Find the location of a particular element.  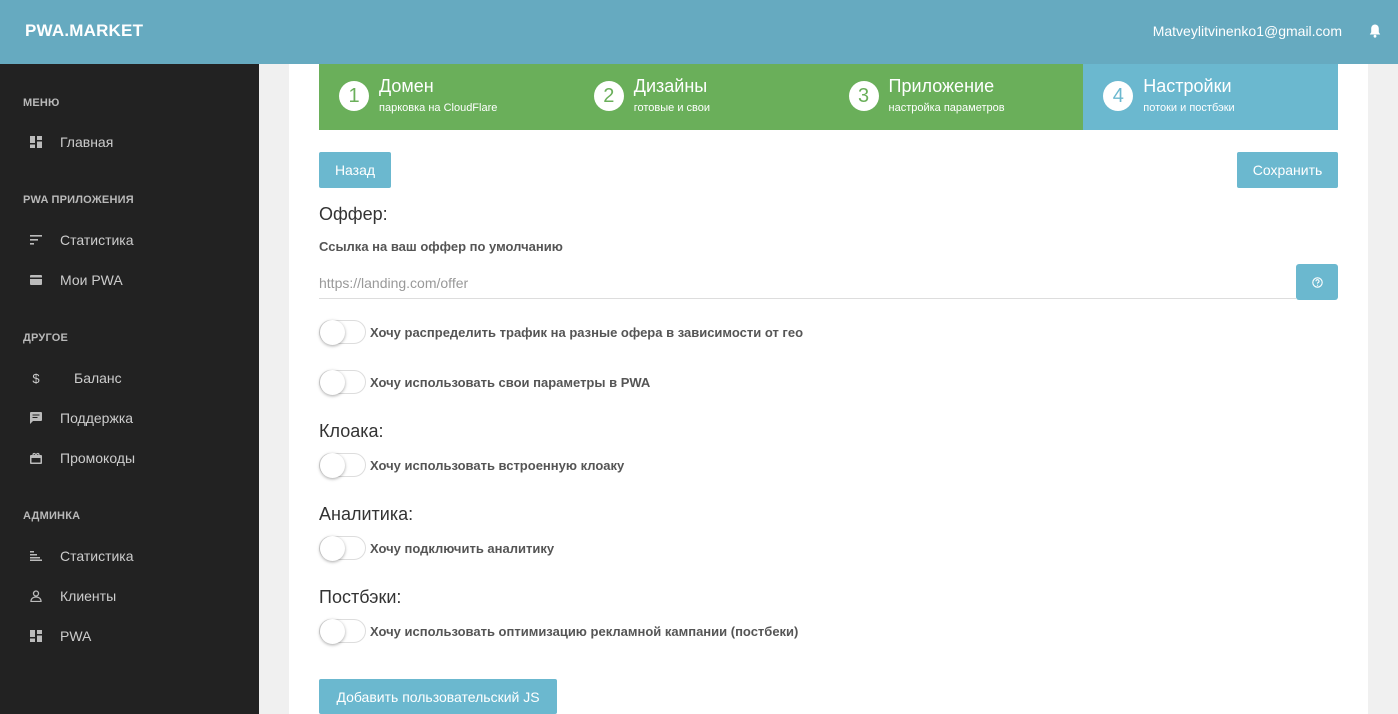

offer-section-title: Оффер: is located at coordinates (353, 214).